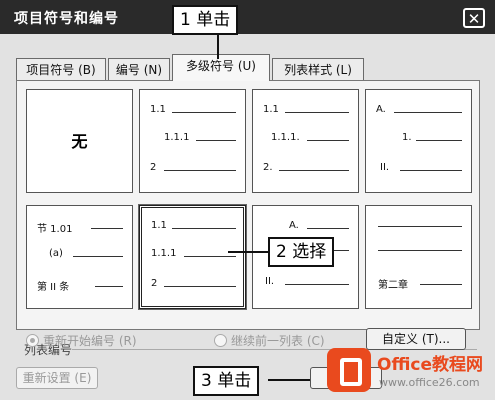  What do you see at coordinates (226, 381) in the screenshot?
I see `callout-step-3: 3 单击` at bounding box center [226, 381].